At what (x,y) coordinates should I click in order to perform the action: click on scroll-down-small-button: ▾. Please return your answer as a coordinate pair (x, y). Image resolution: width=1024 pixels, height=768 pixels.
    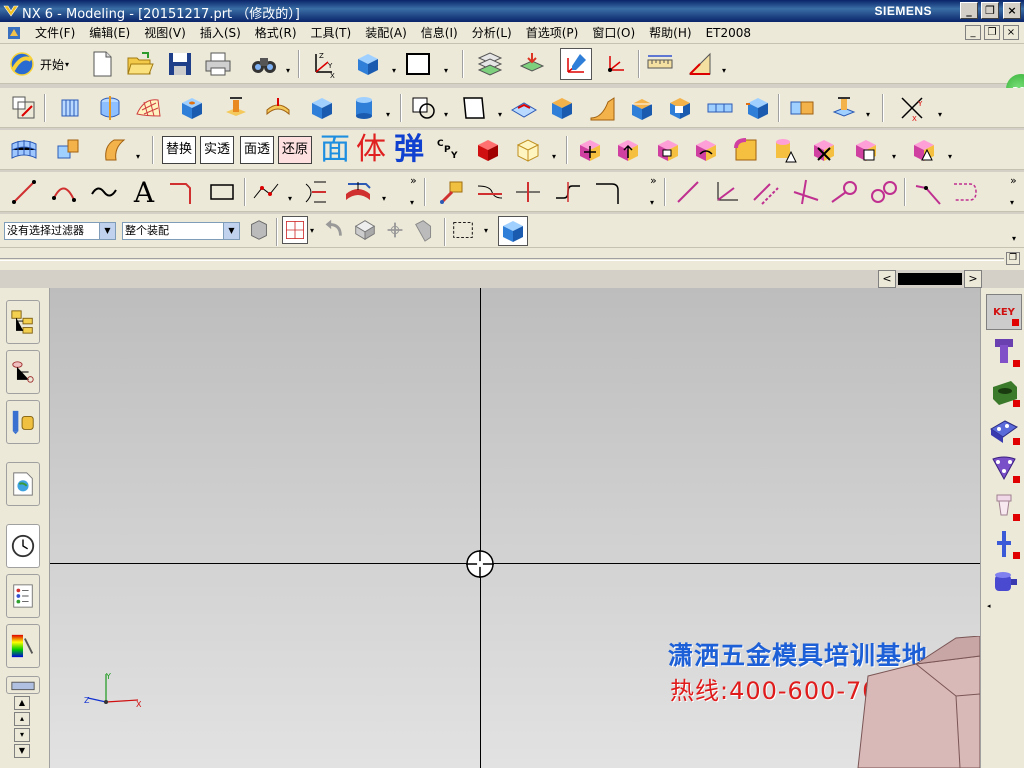
    Looking at the image, I should click on (22, 735).